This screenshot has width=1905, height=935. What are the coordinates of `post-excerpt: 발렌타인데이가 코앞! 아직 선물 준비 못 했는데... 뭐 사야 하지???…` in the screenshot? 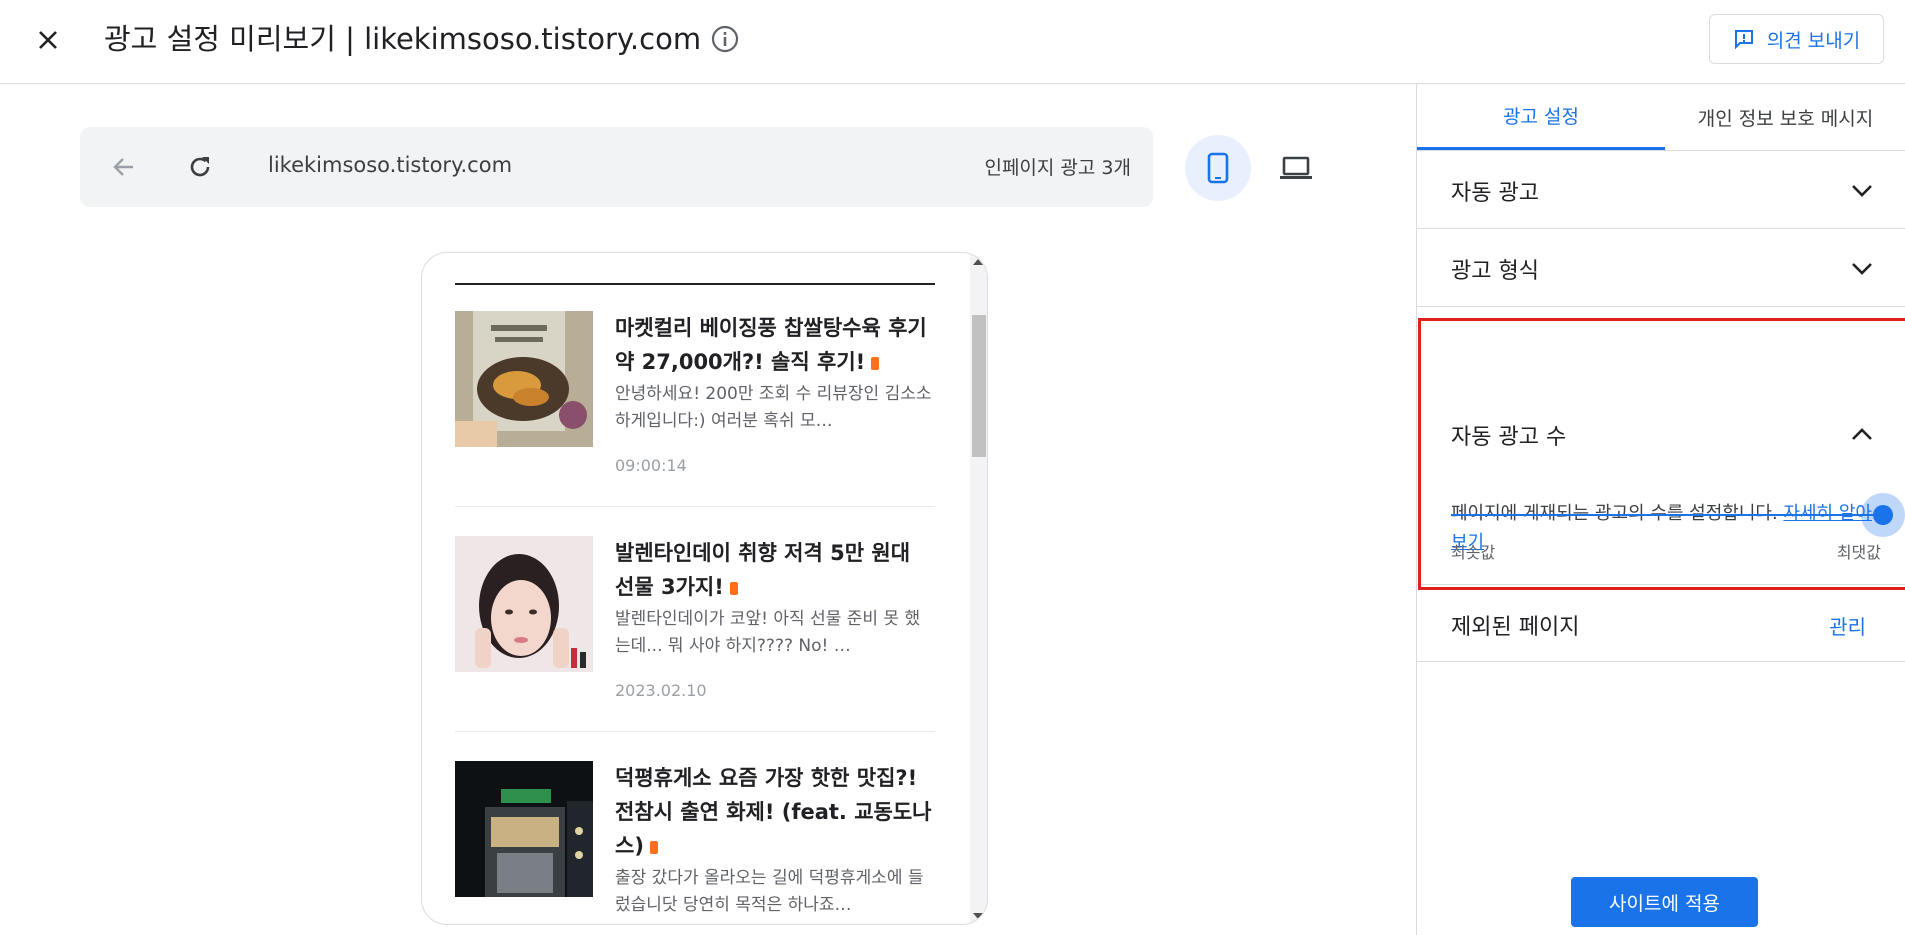 It's located at (768, 632).